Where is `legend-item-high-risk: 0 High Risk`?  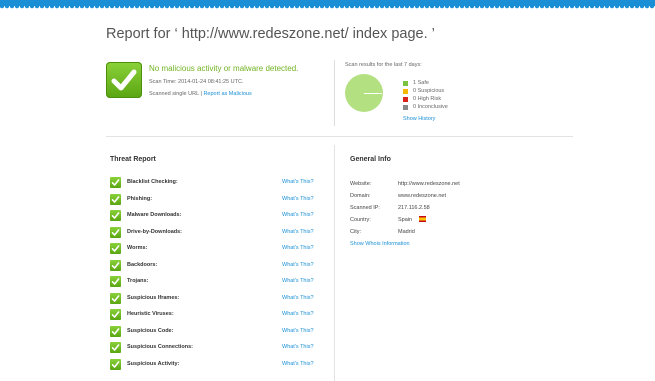 legend-item-high-risk: 0 High Risk is located at coordinates (425, 99).